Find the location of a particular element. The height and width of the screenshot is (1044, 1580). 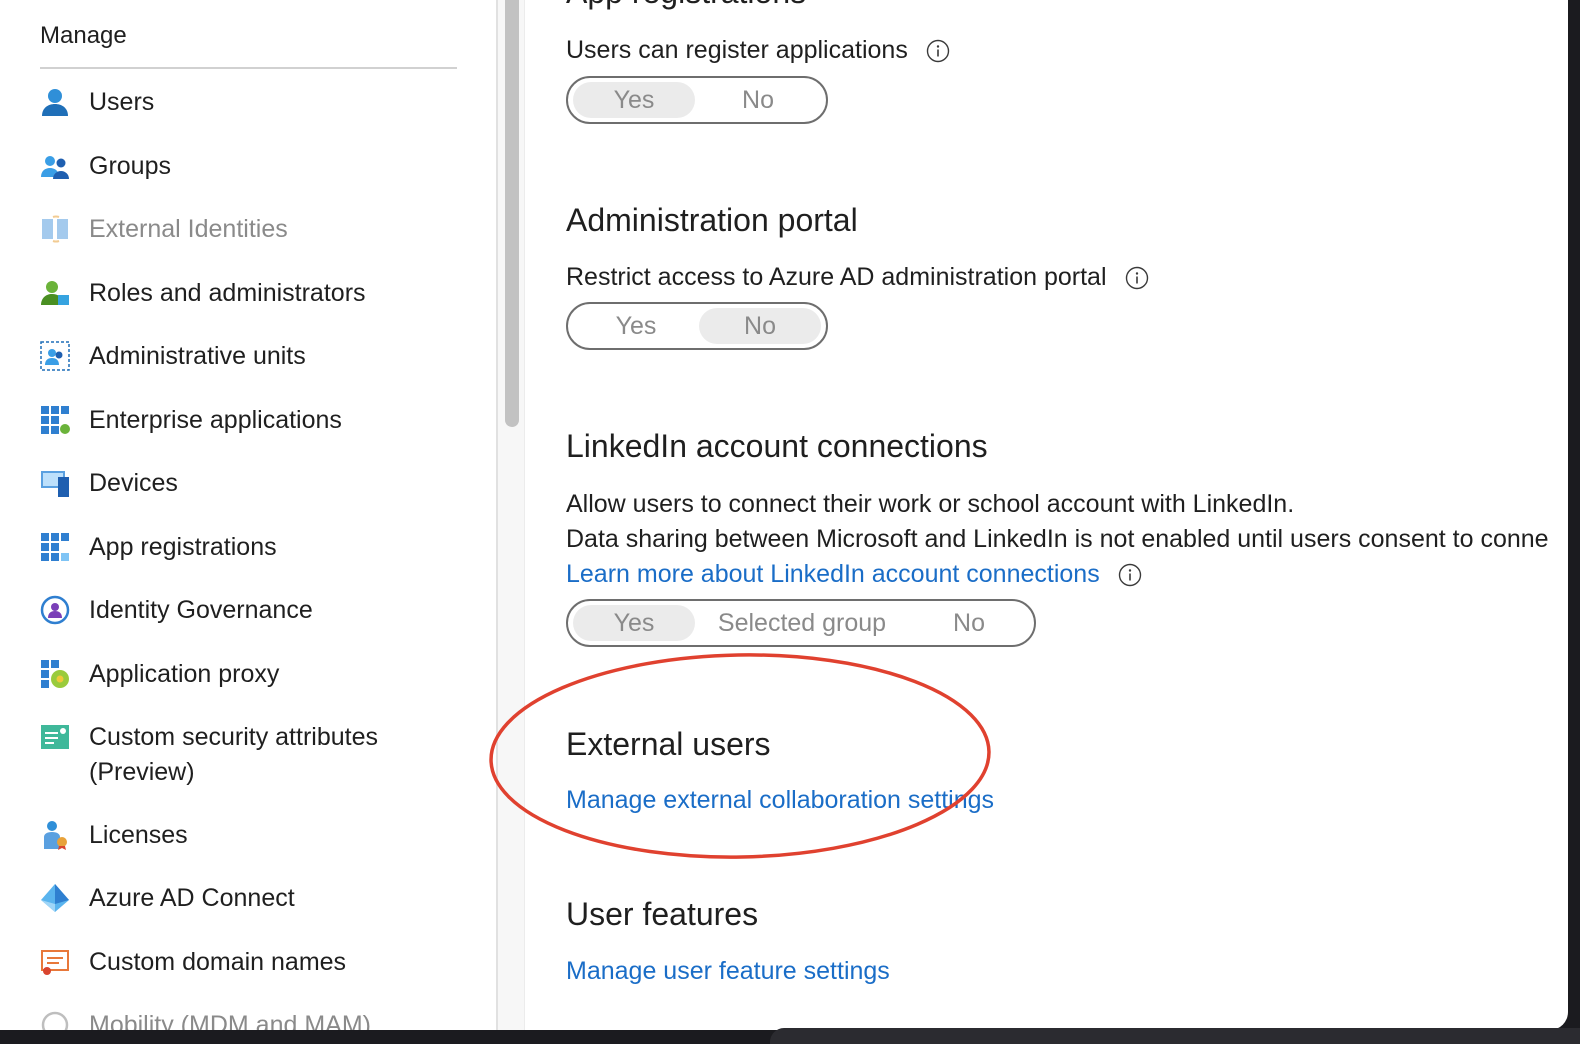

sidebar-item-azure-ad-connect: Azure AD Connect is located at coordinates (258, 898).